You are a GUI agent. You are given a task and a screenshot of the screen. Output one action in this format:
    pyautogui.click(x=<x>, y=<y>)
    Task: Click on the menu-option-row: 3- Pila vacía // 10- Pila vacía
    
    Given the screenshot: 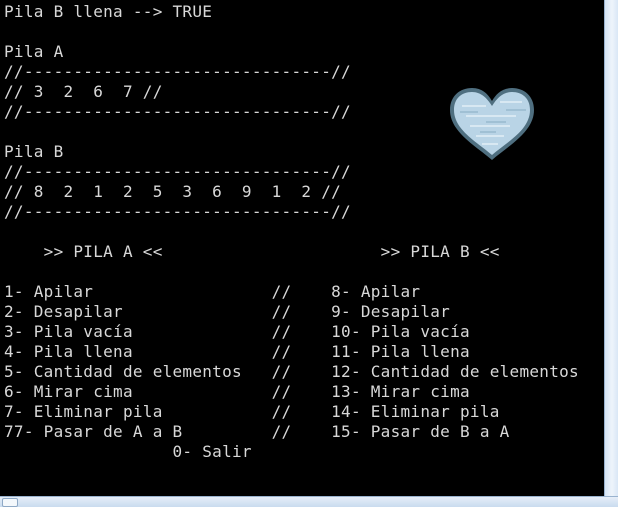 What is the action you would take?
    pyautogui.click(x=237, y=331)
    